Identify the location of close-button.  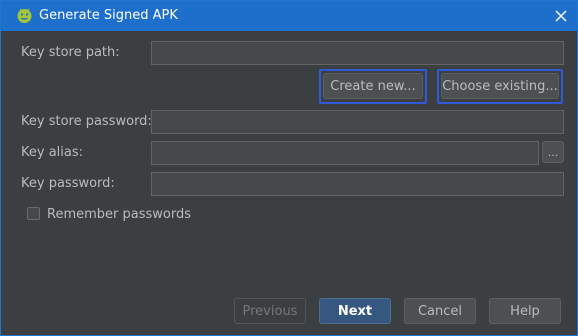
(561, 16).